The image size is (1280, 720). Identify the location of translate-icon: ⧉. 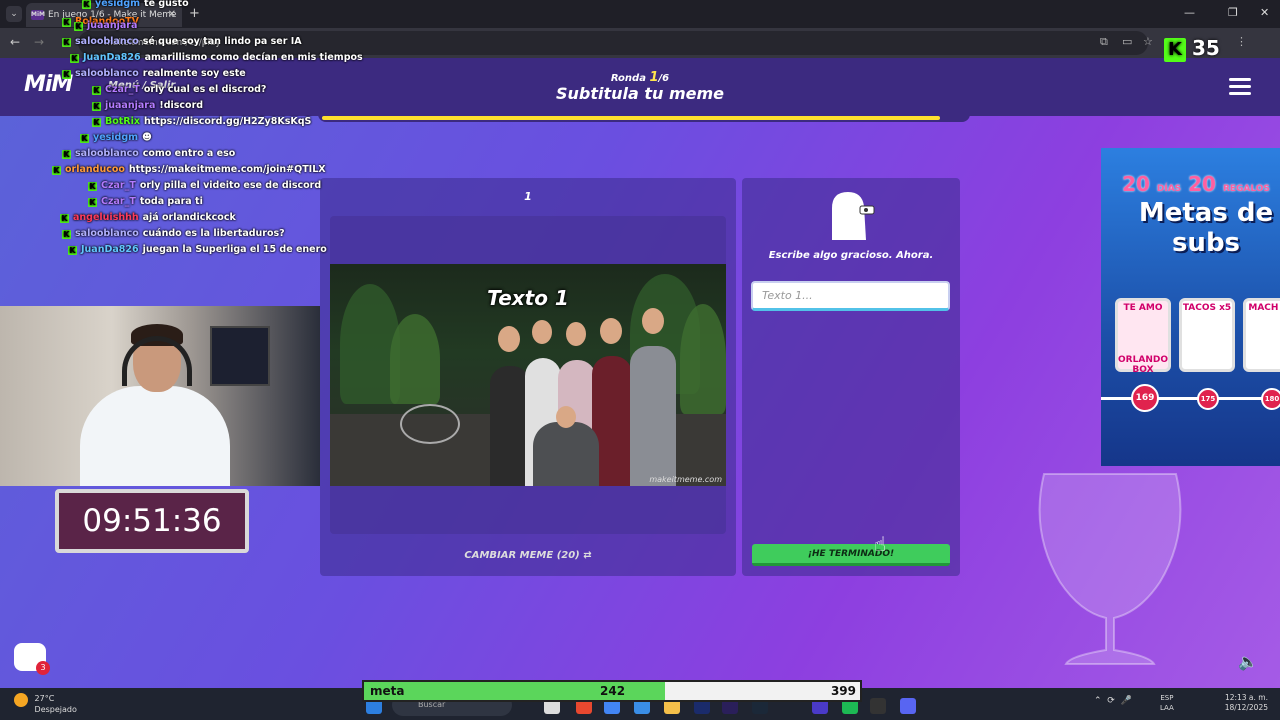
(1104, 42).